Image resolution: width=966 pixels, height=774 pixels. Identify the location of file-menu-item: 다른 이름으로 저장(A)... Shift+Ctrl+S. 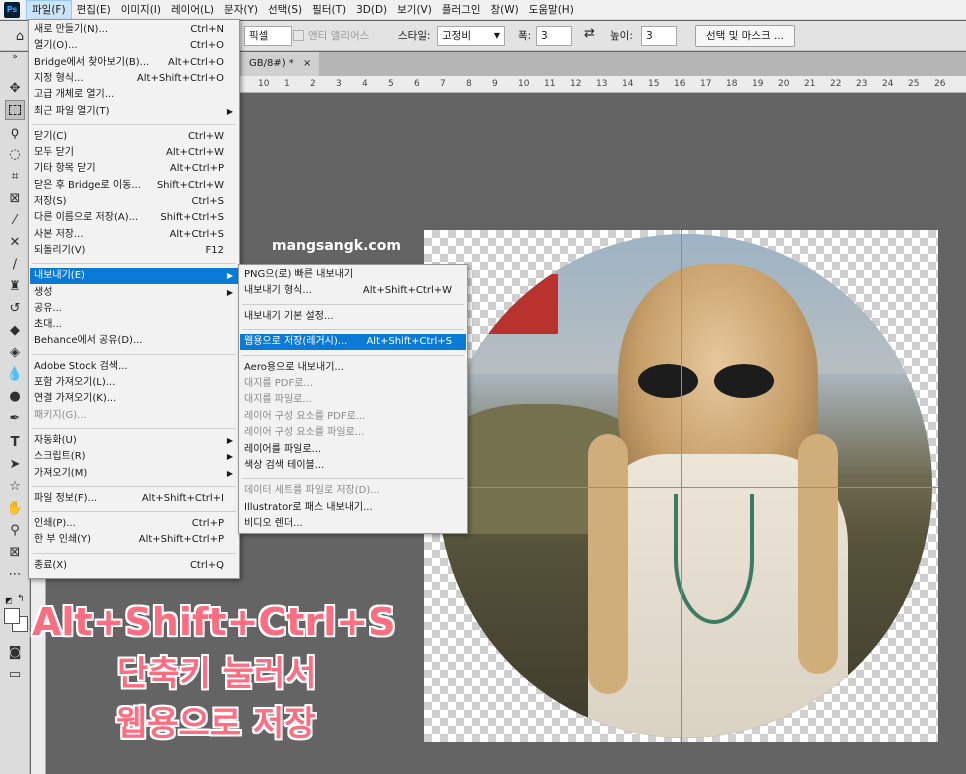
(134, 218).